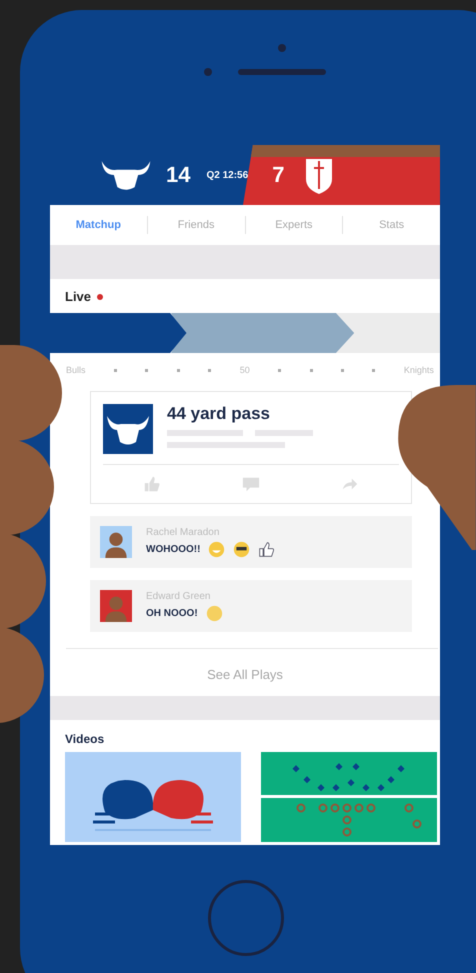 The height and width of the screenshot is (973, 476). Describe the element at coordinates (128, 429) in the screenshot. I see `bull-logo-icon` at that location.